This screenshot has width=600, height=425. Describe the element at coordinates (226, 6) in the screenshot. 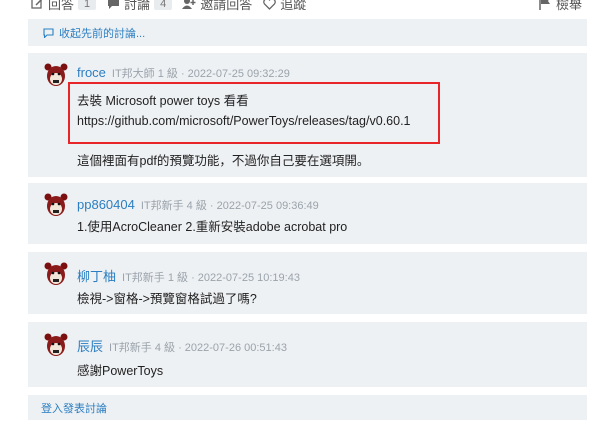

I see `invite-label: 邀請回答` at that location.